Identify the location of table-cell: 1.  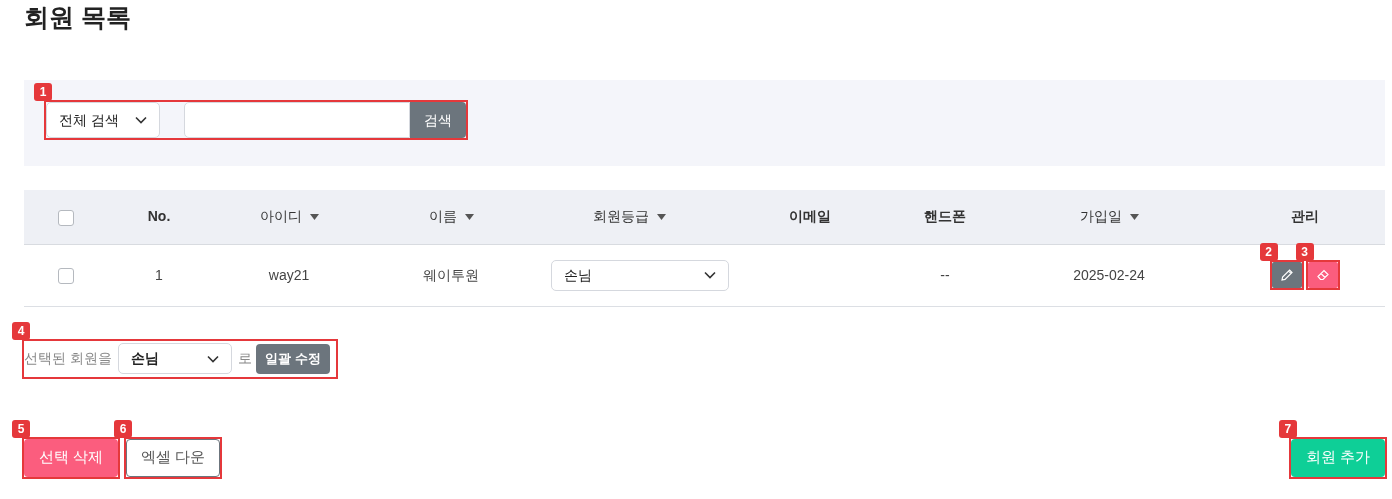
(159, 274).